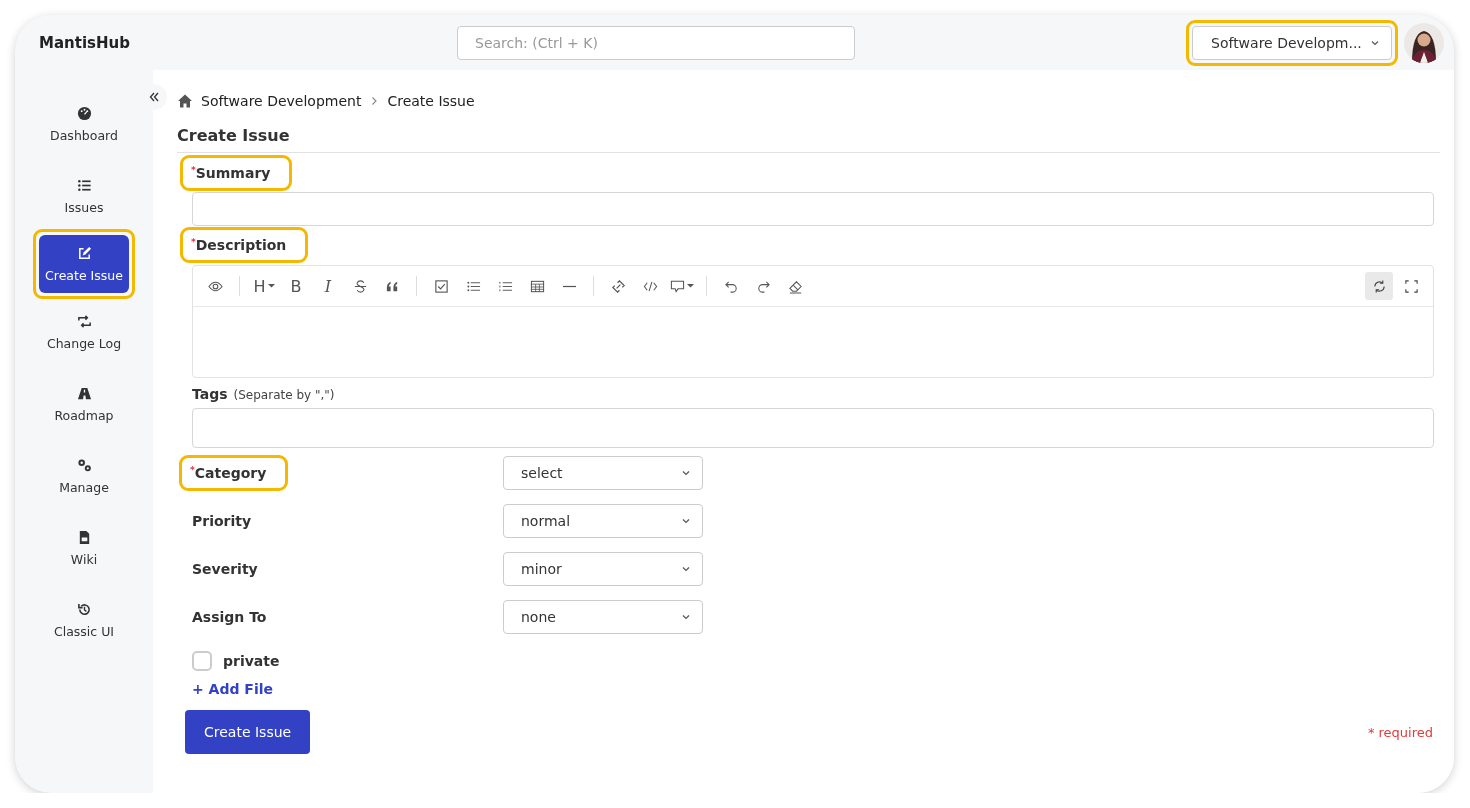 This screenshot has width=1470, height=808. What do you see at coordinates (677, 286) in the screenshot?
I see `speech-bubble-icon` at bounding box center [677, 286].